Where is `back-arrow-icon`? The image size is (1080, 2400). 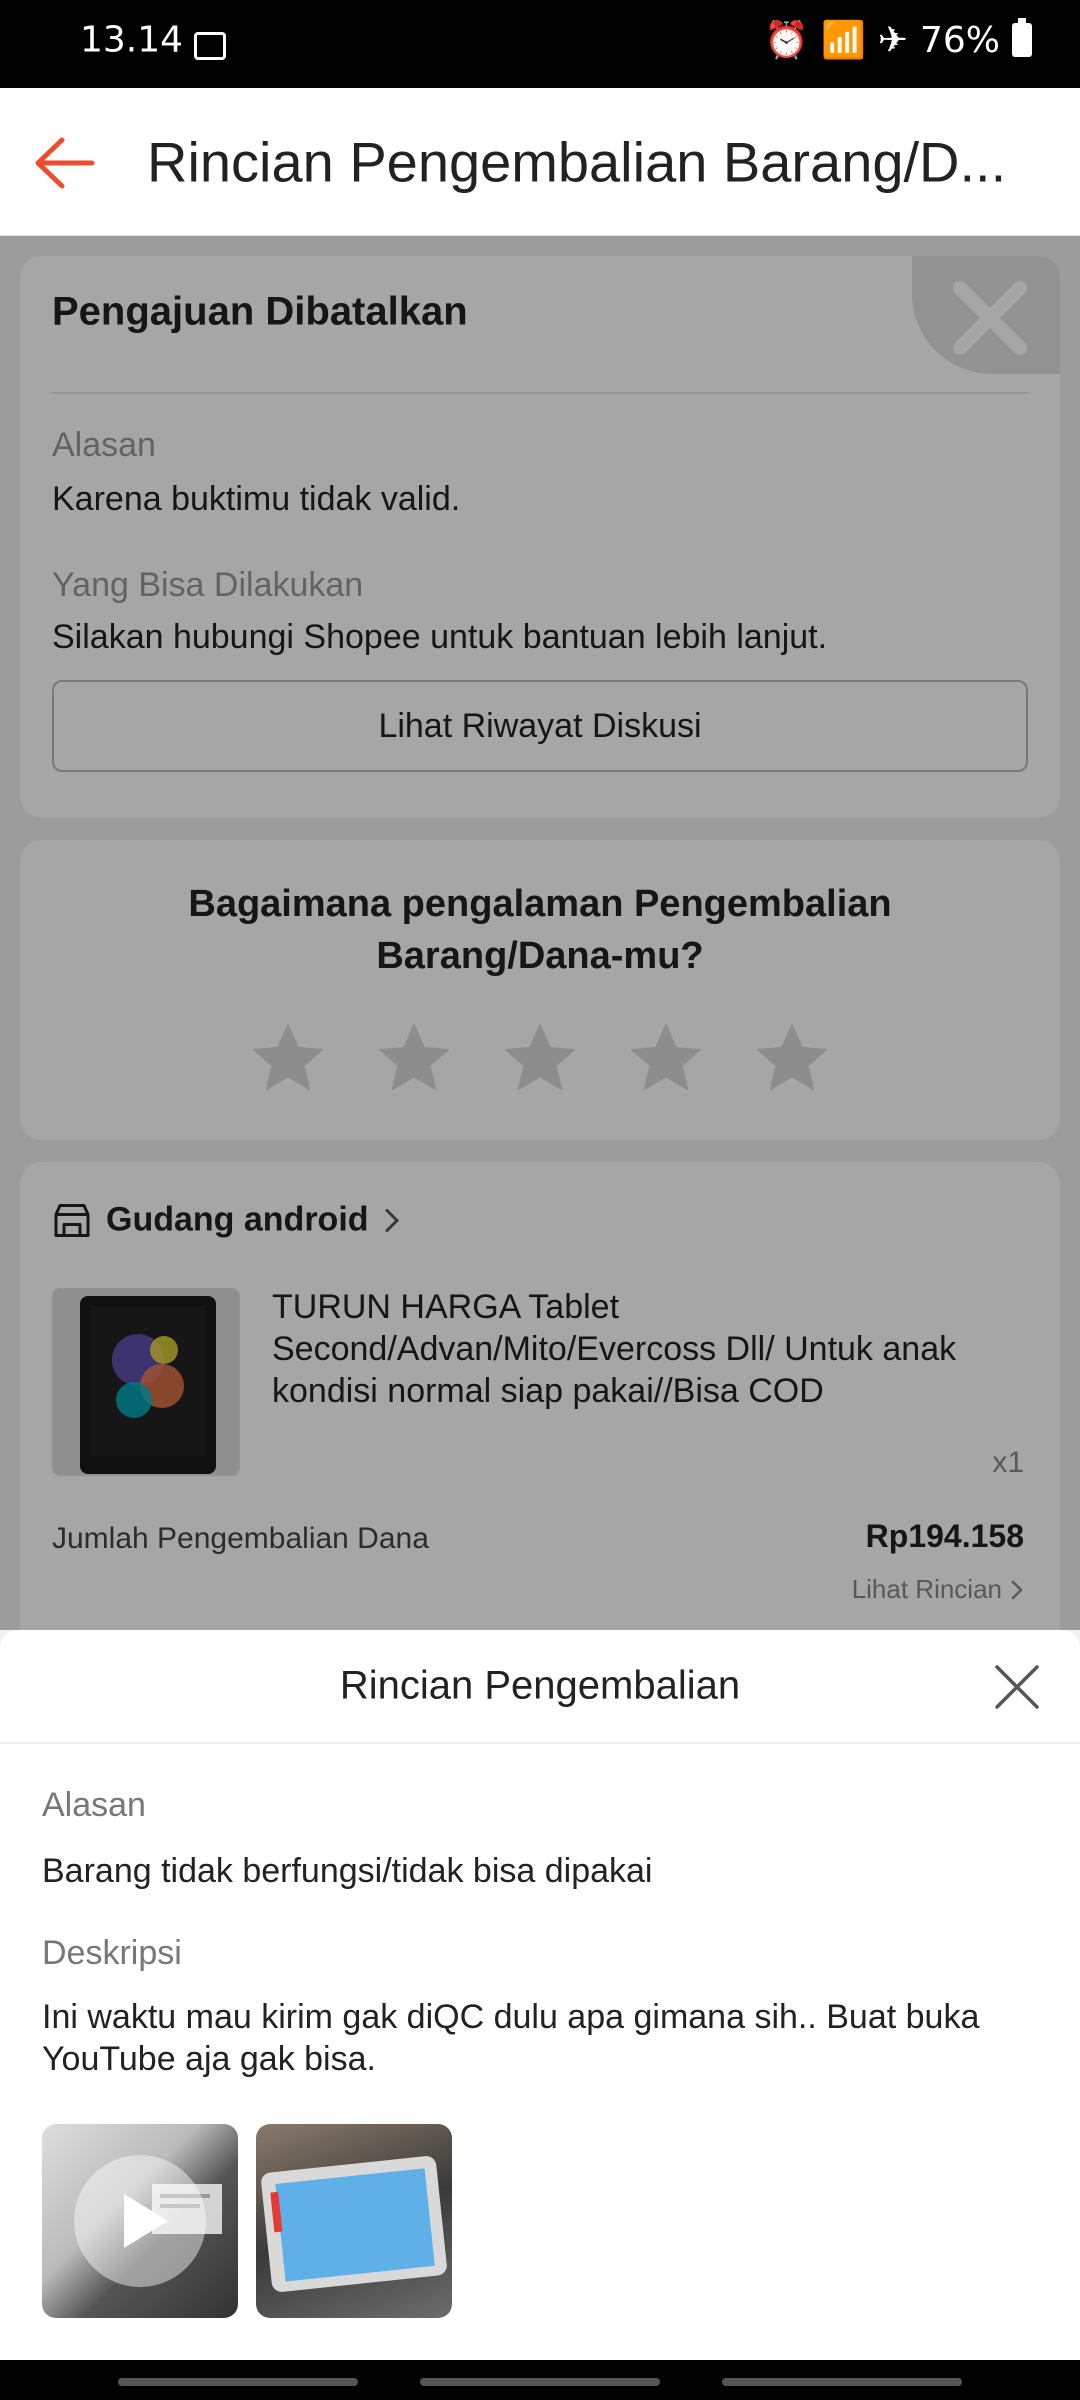 back-arrow-icon is located at coordinates (64, 163).